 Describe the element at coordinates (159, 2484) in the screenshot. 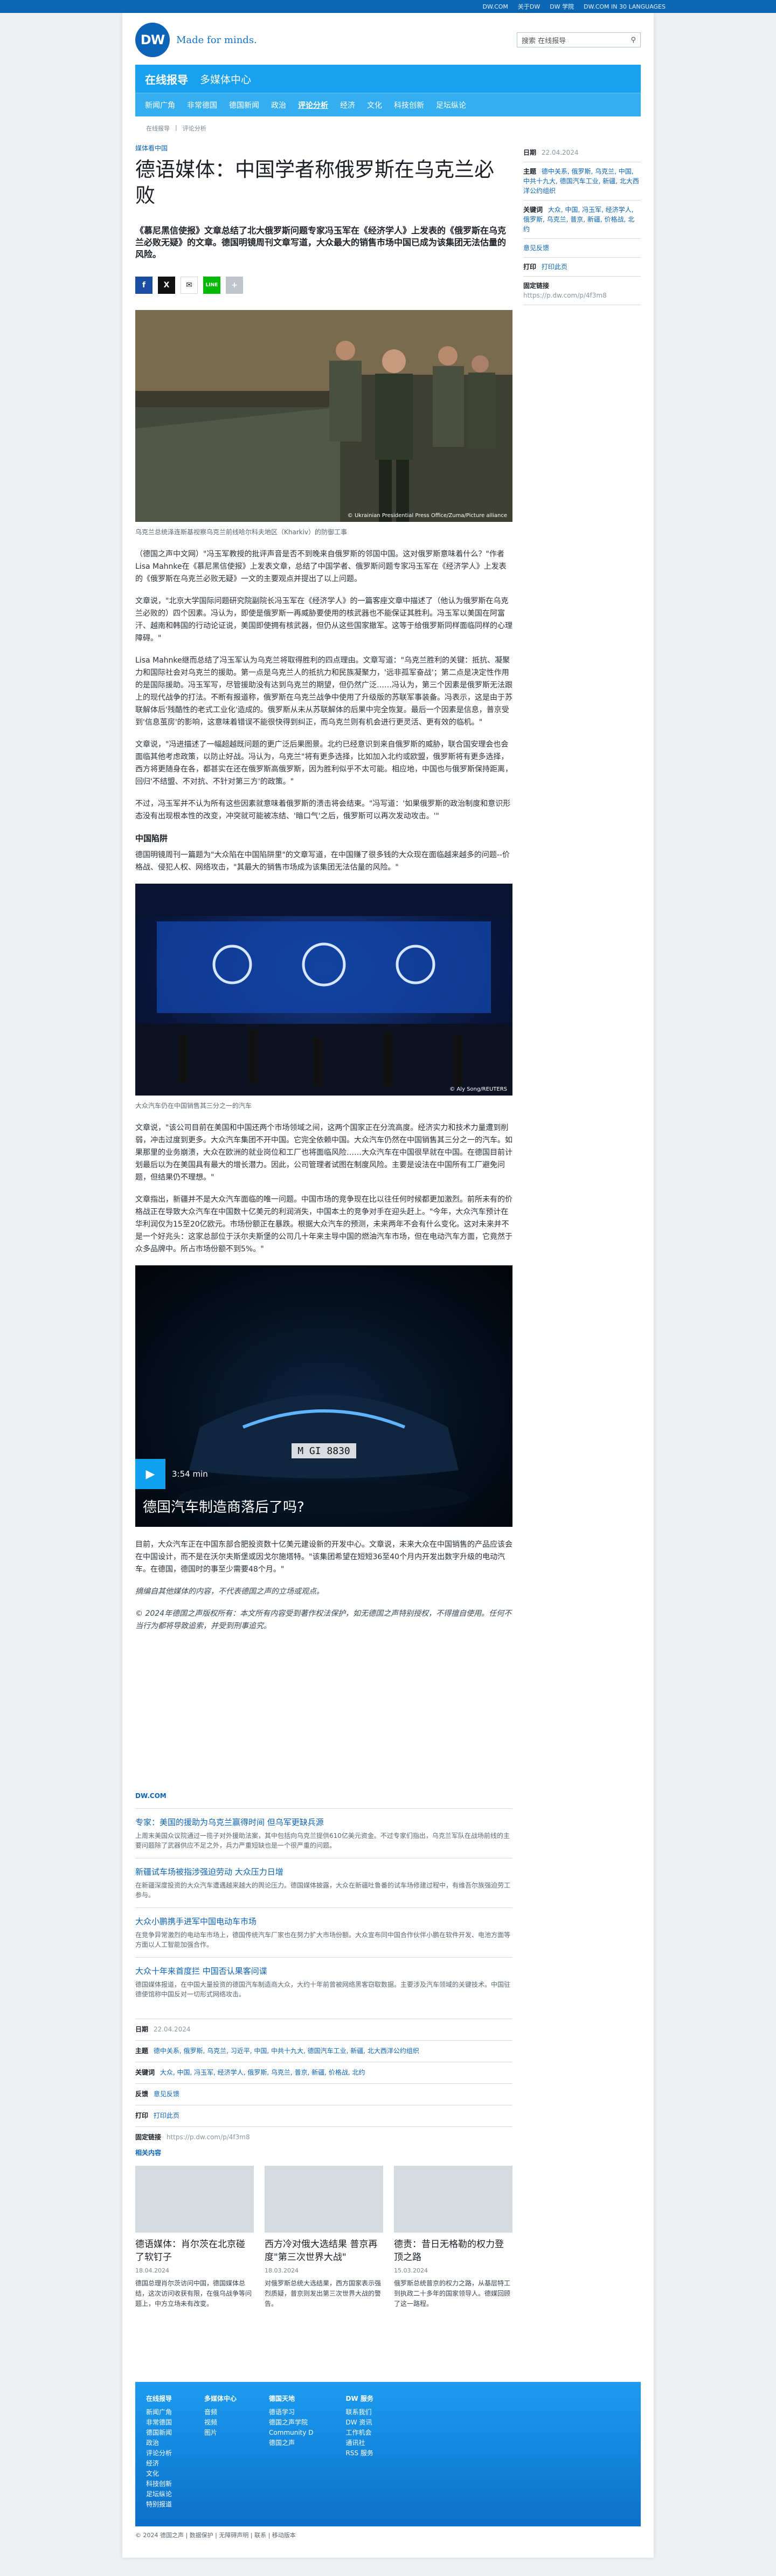

I see `footer-link: 科技创新` at that location.